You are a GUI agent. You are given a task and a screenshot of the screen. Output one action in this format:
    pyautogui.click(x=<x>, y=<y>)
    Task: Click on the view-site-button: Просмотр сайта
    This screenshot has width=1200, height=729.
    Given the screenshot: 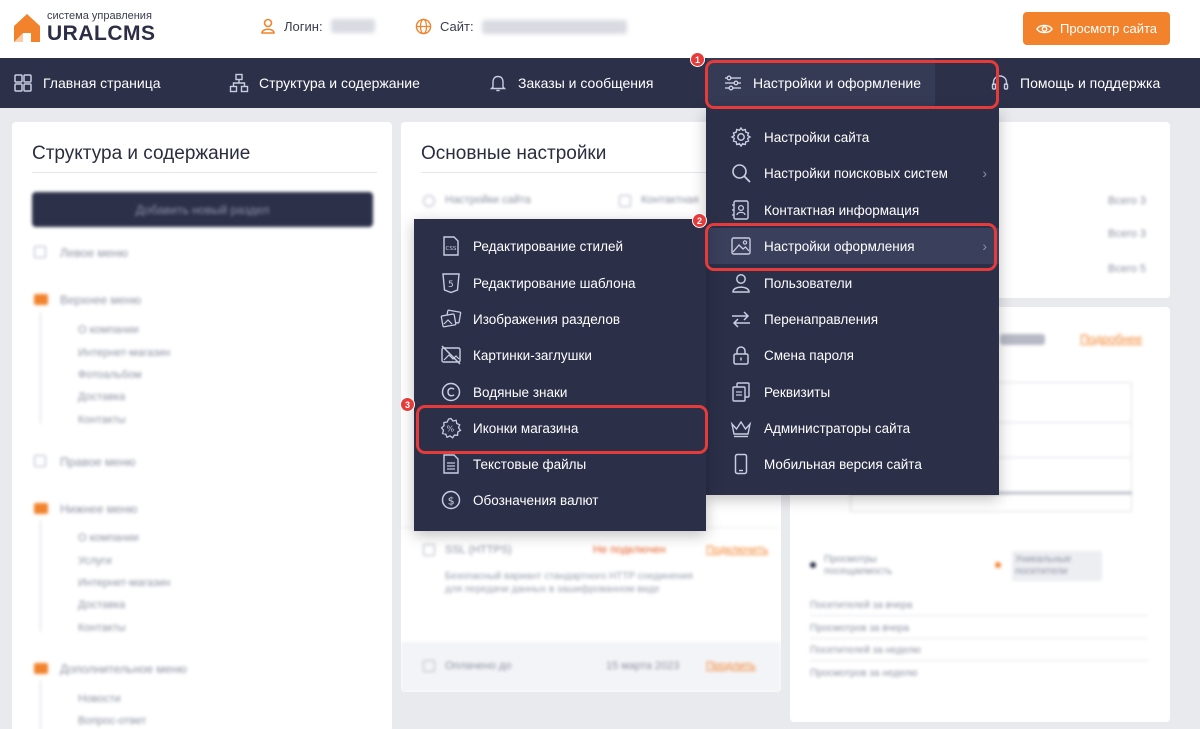 What is the action you would take?
    pyautogui.click(x=1096, y=28)
    